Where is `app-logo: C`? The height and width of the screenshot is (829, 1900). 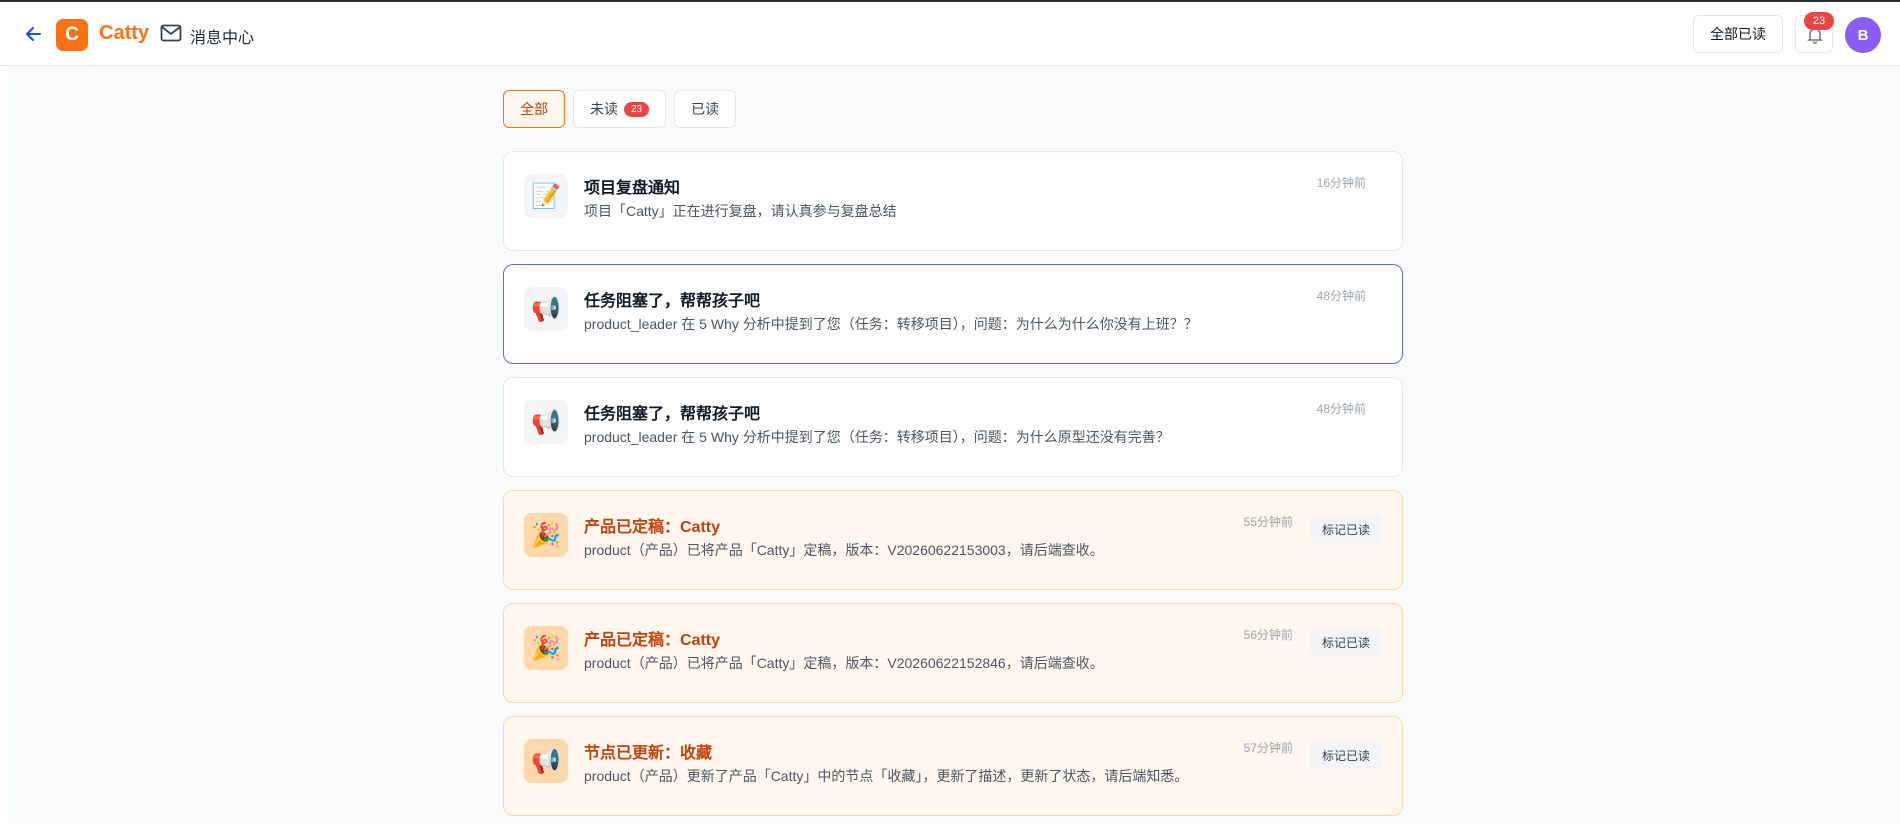
app-logo: C is located at coordinates (72, 35).